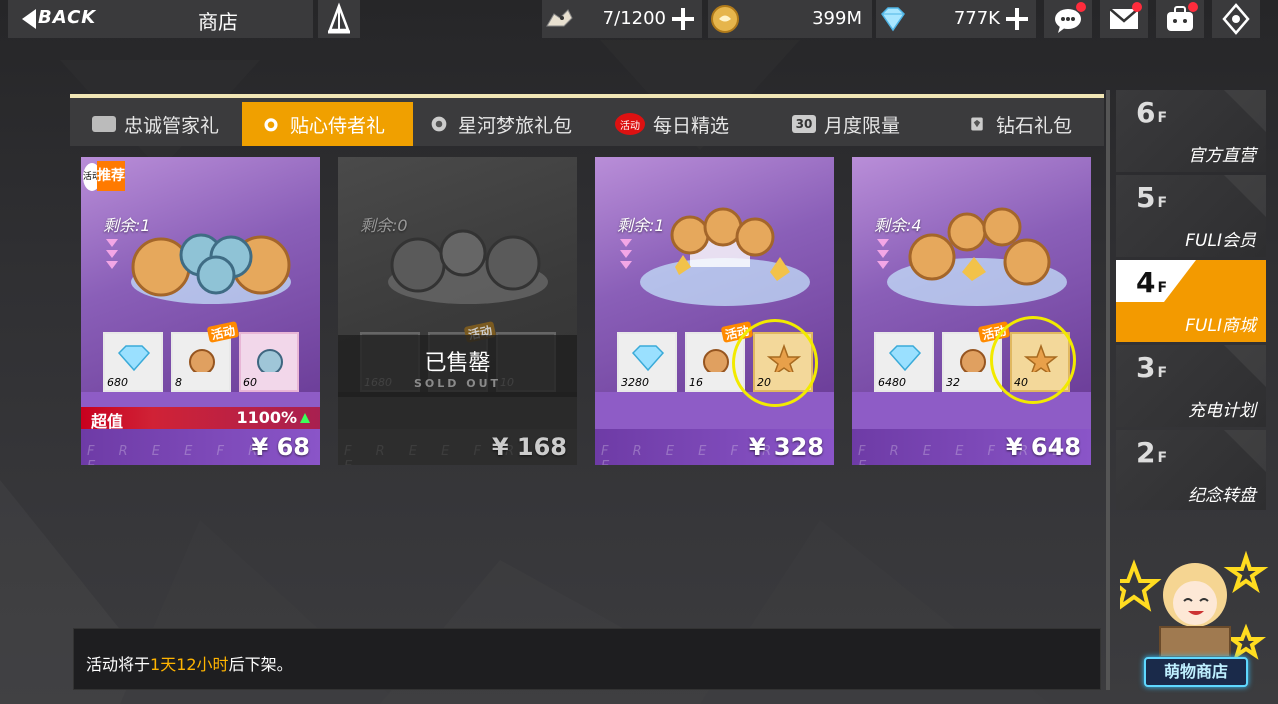  I want to click on chat-button, so click(1068, 19).